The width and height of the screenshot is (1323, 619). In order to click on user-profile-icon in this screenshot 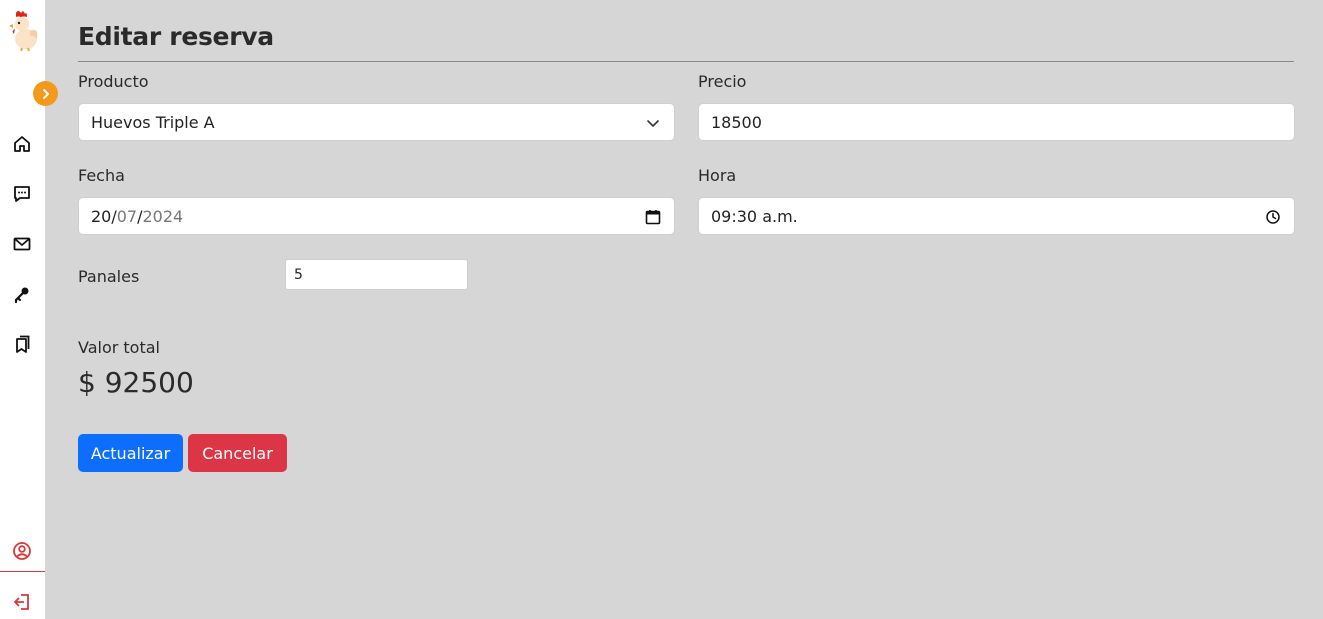, I will do `click(22, 551)`.